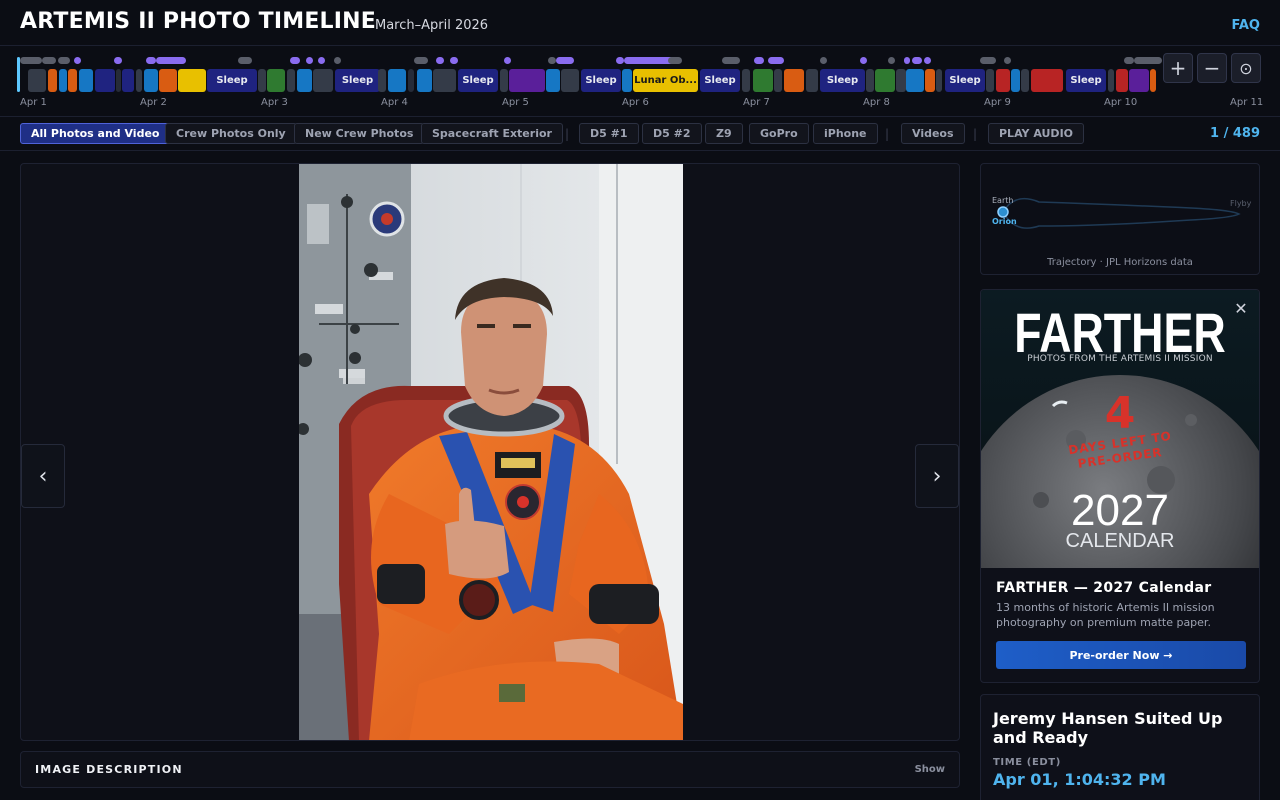 This screenshot has width=1280, height=800. I want to click on image-description-toggle: Show, so click(930, 769).